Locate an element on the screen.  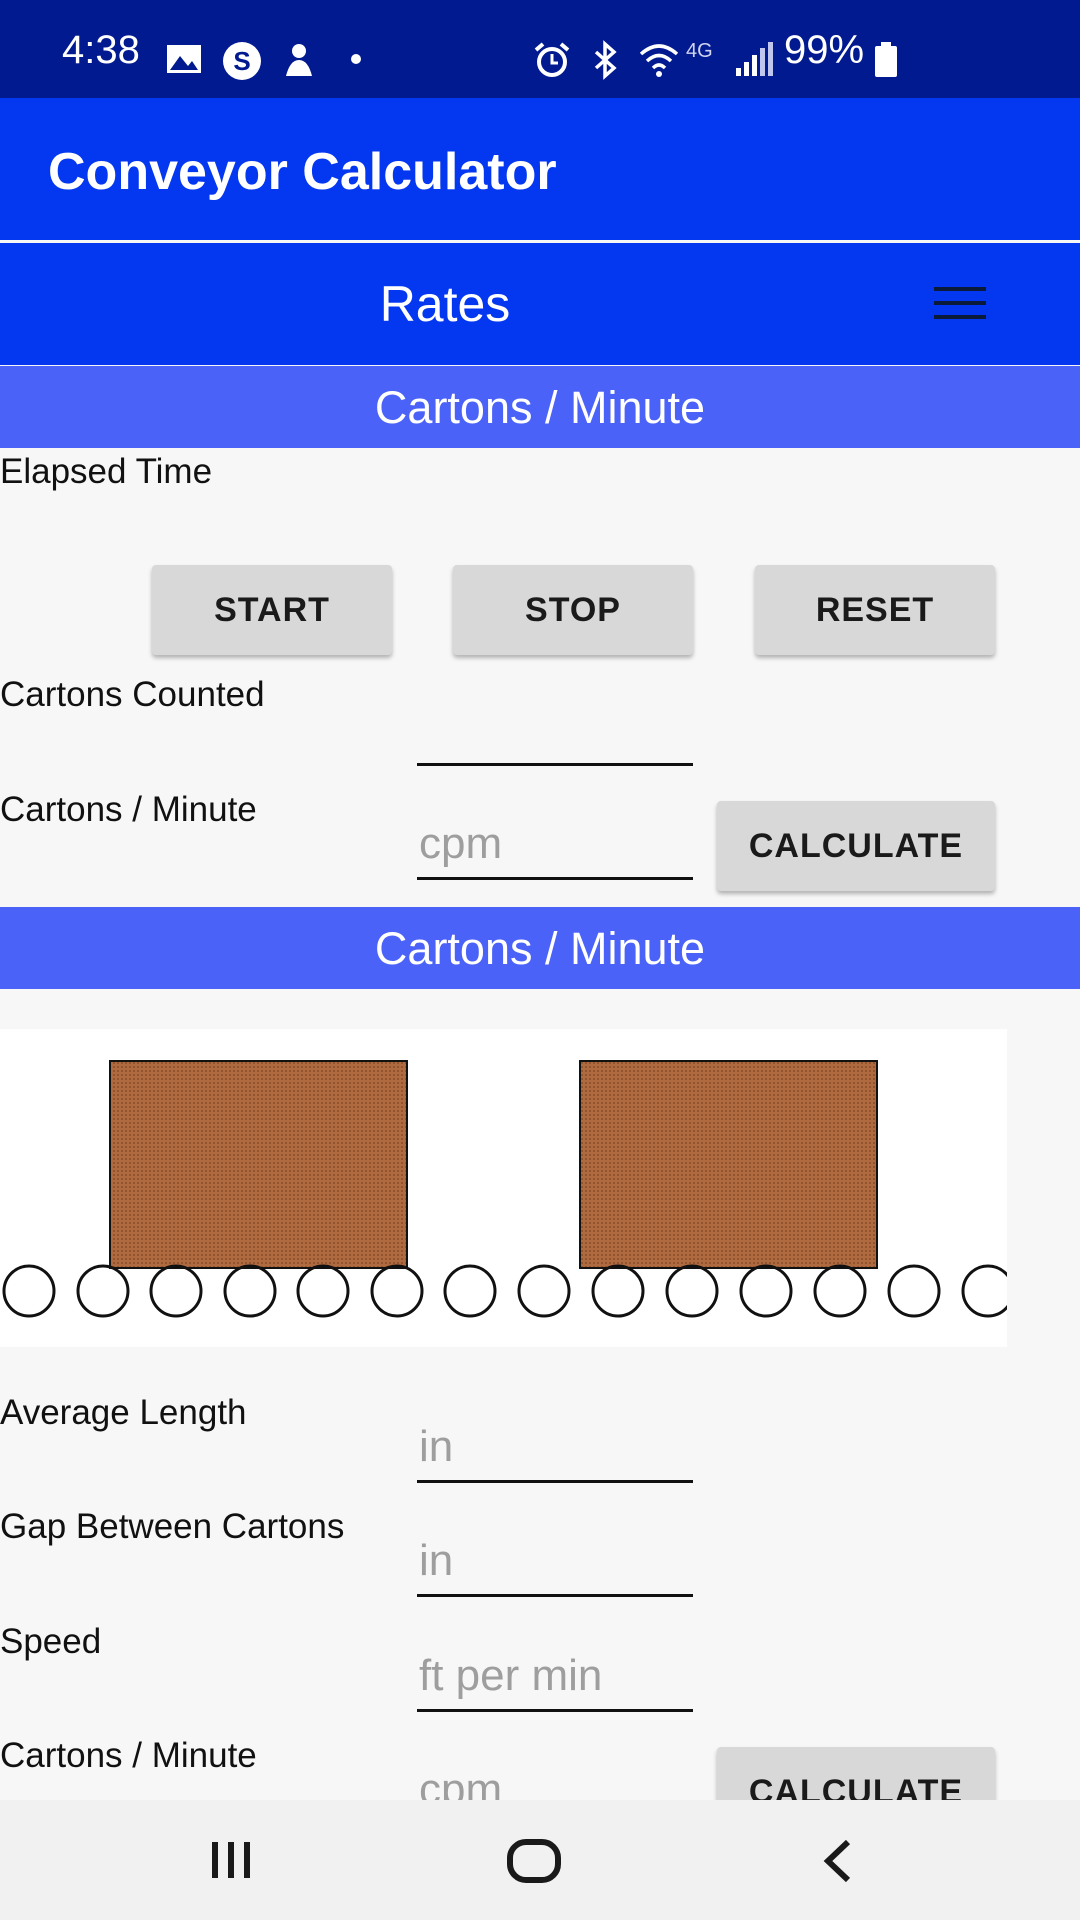
calculate-button: CALCULATE is located at coordinates (856, 846).